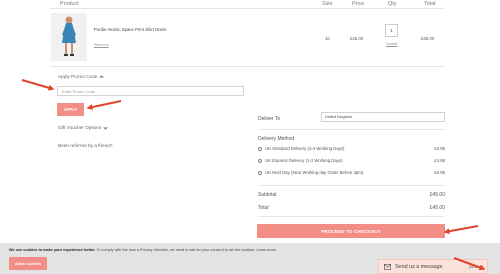 The image size is (500, 274). What do you see at coordinates (80, 127) in the screenshot?
I see `gift-toggle-label: Gift Voucher Options` at bounding box center [80, 127].